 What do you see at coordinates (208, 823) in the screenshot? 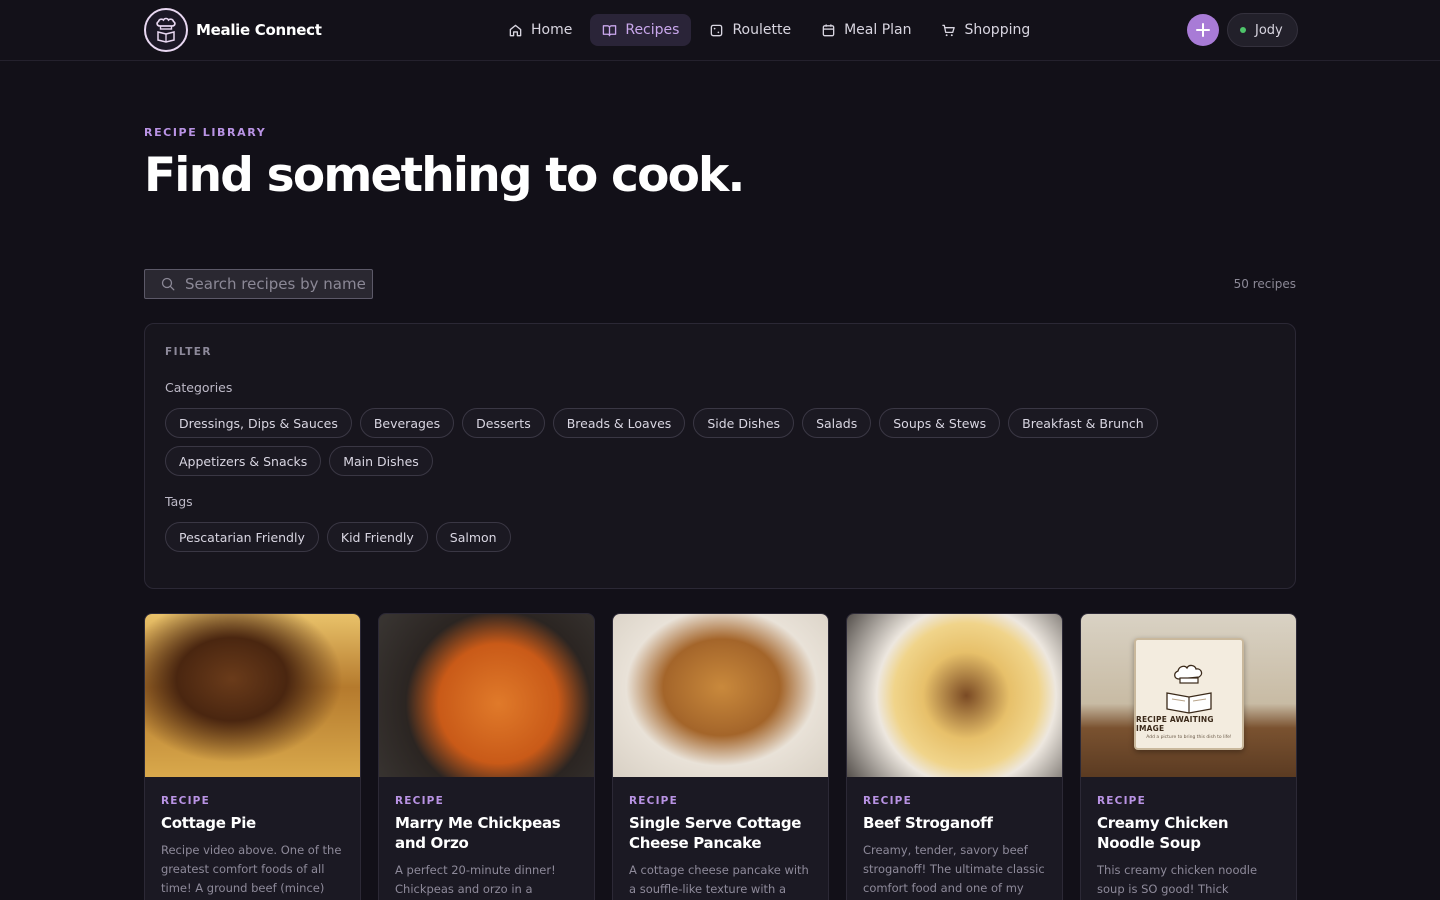
I see `card-title: Cottage Pie` at bounding box center [208, 823].